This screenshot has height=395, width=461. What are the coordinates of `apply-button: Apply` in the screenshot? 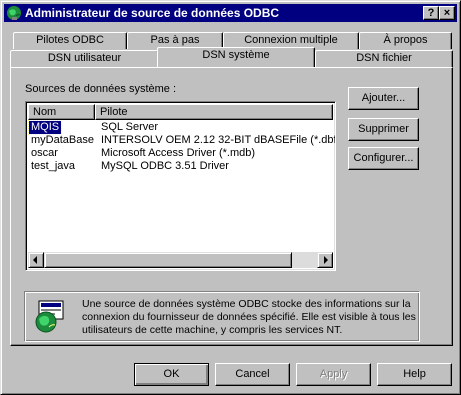 It's located at (333, 374).